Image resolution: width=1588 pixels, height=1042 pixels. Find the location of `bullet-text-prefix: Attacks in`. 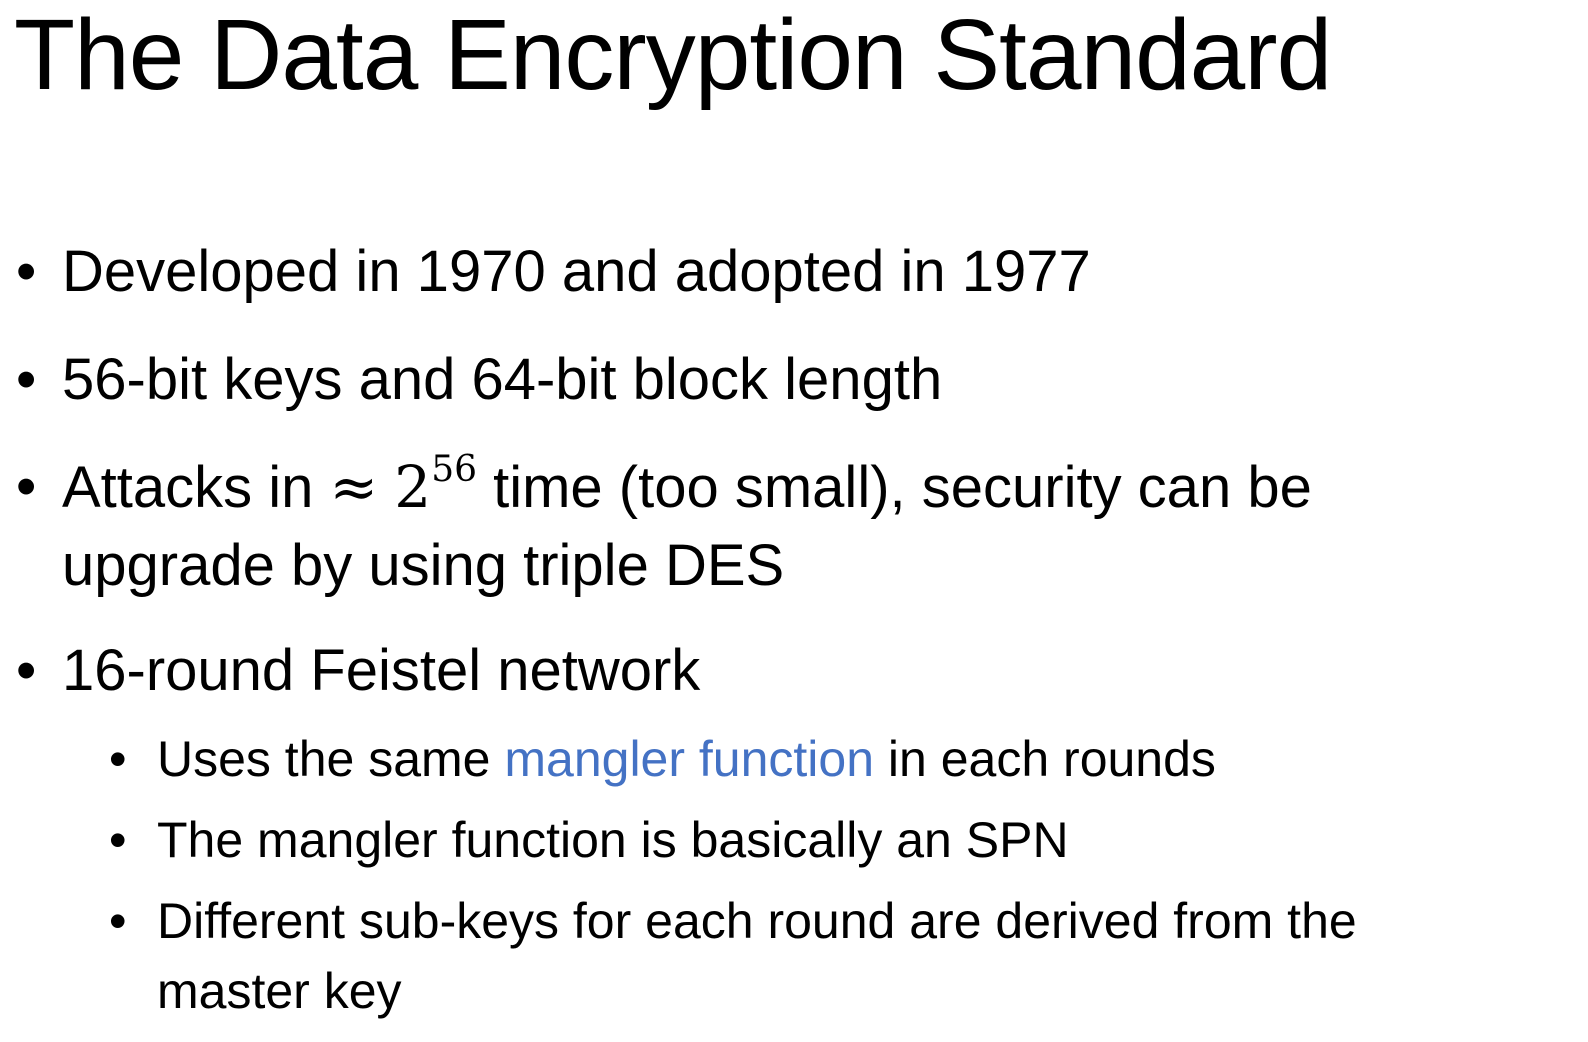

bullet-text-prefix: Attacks in is located at coordinates (196, 487).